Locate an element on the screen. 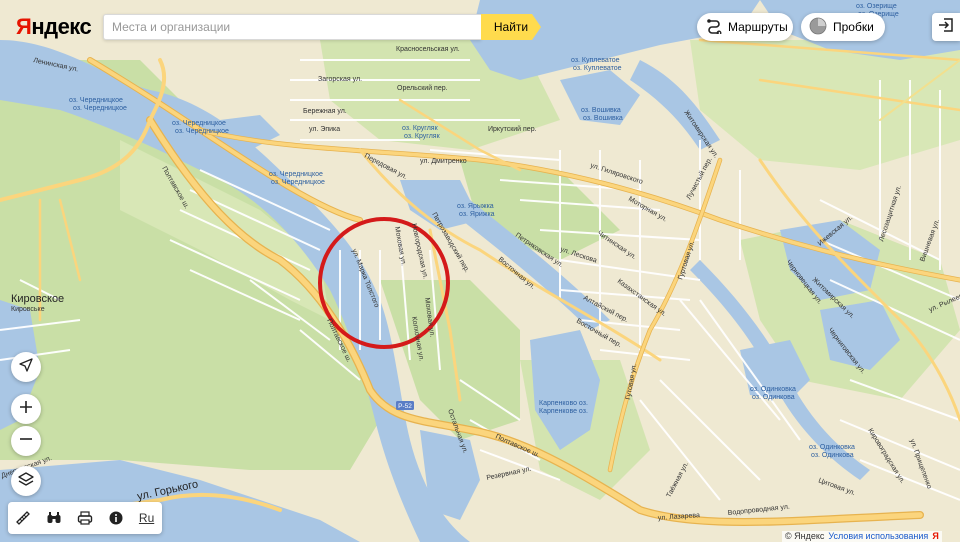 The height and width of the screenshot is (542, 960). terms-link: Условия использования is located at coordinates (878, 536).